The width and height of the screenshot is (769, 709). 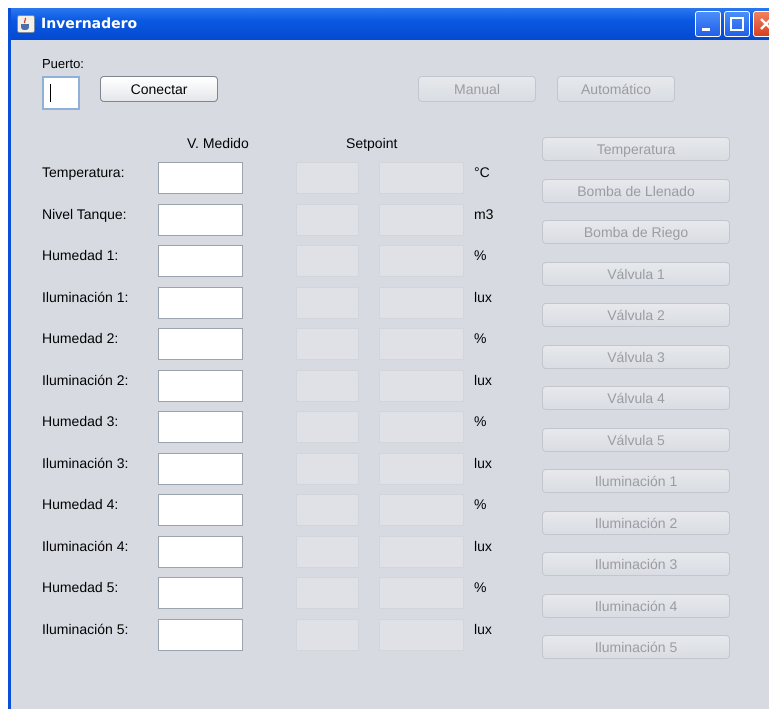 What do you see at coordinates (706, 29) in the screenshot?
I see `minimize-icon` at bounding box center [706, 29].